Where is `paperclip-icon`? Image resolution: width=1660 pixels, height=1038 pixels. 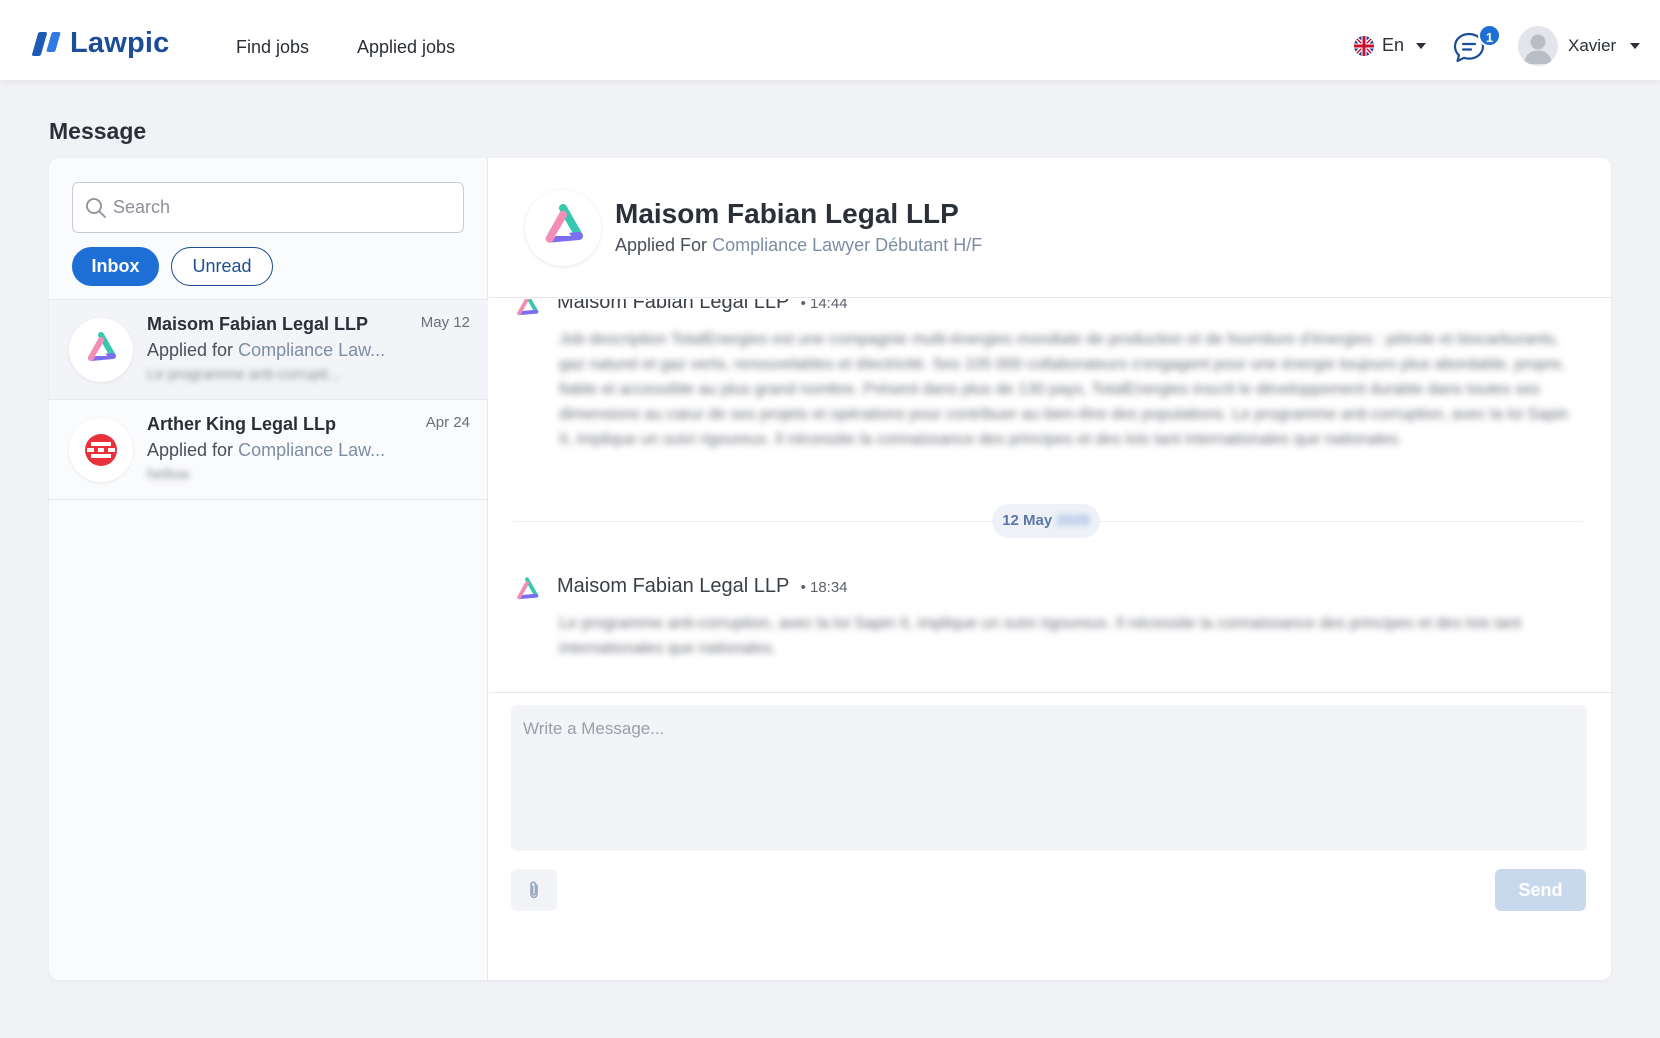
paperclip-icon is located at coordinates (534, 890).